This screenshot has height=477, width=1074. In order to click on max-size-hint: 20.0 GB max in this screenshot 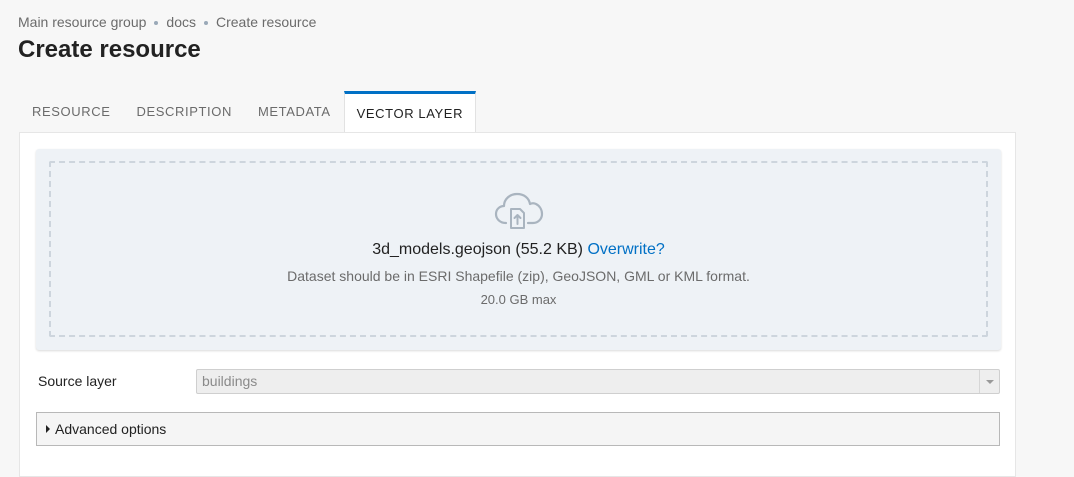, I will do `click(518, 299)`.